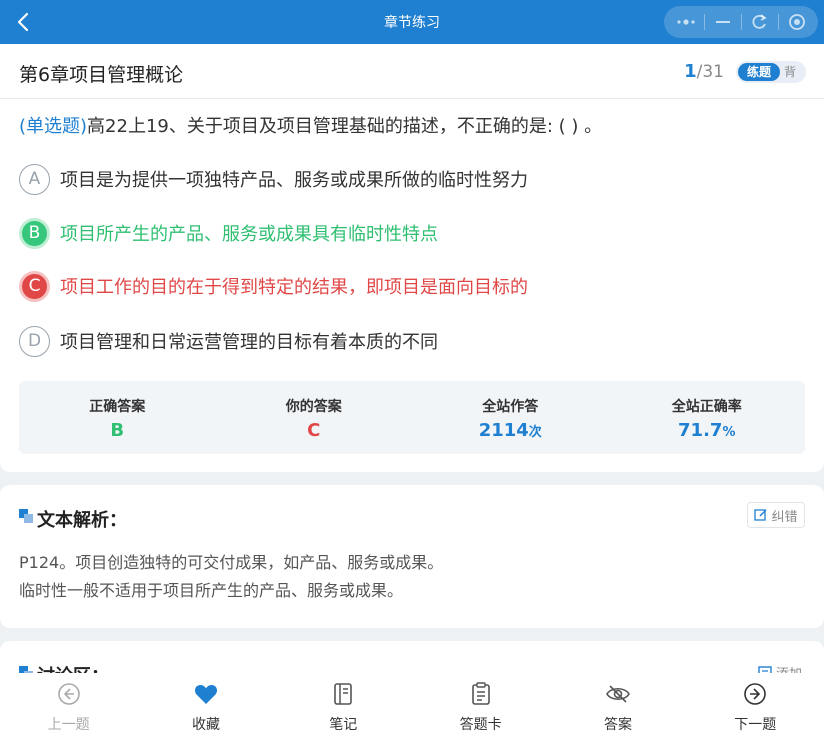 This screenshot has height=736, width=824. I want to click on question-text: (单选题)高22上19、关于项目及项目管理基础的描述，不正确的是: ( ) 。, so click(310, 125).